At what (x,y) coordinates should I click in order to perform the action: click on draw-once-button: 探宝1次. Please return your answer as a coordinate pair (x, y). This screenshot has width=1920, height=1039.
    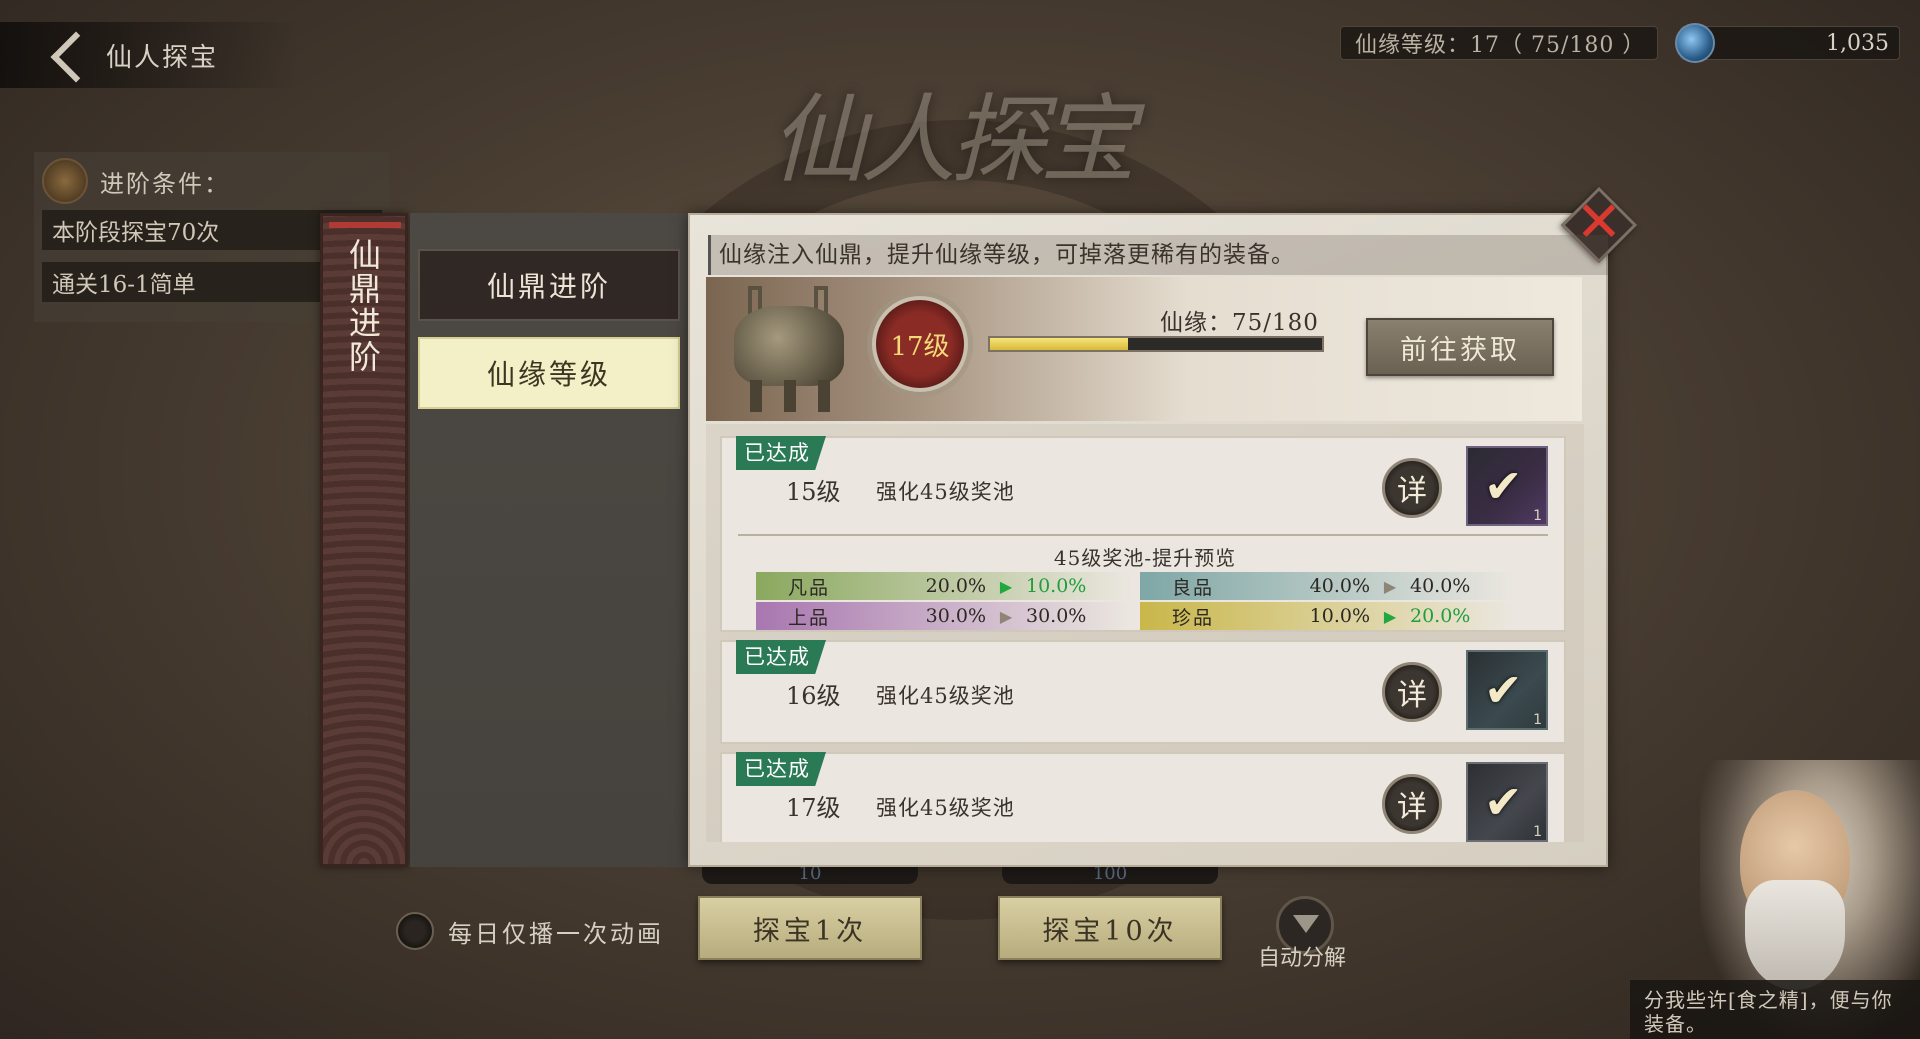
    Looking at the image, I should click on (810, 928).